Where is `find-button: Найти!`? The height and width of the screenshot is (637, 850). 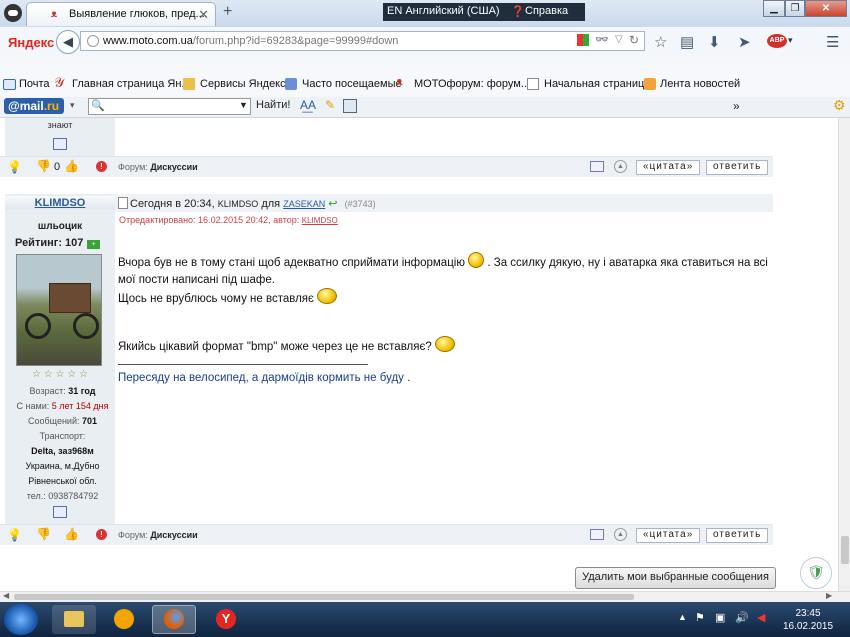
find-button: Найти! is located at coordinates (273, 105).